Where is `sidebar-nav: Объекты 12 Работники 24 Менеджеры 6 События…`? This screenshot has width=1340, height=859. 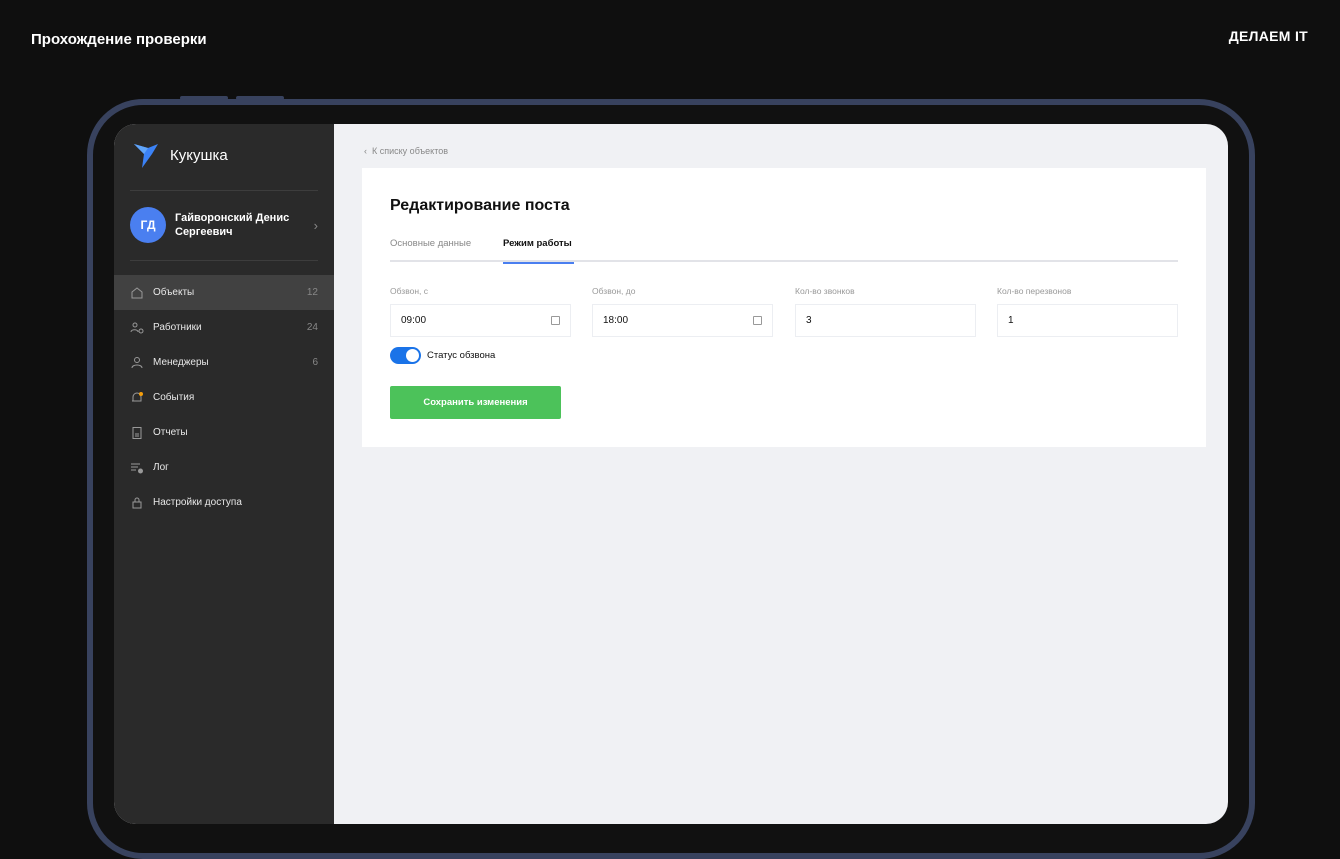 sidebar-nav: Объекты 12 Работники 24 Менеджеры 6 События… is located at coordinates (224, 397).